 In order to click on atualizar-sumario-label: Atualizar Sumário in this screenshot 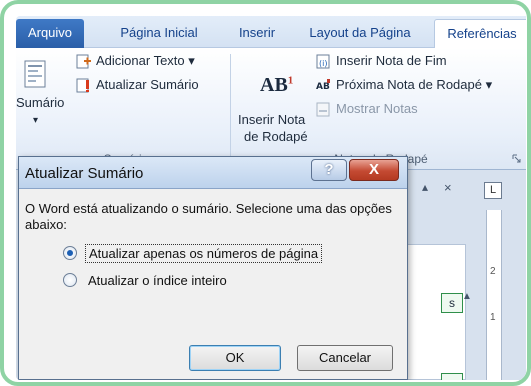, I will do `click(147, 84)`.